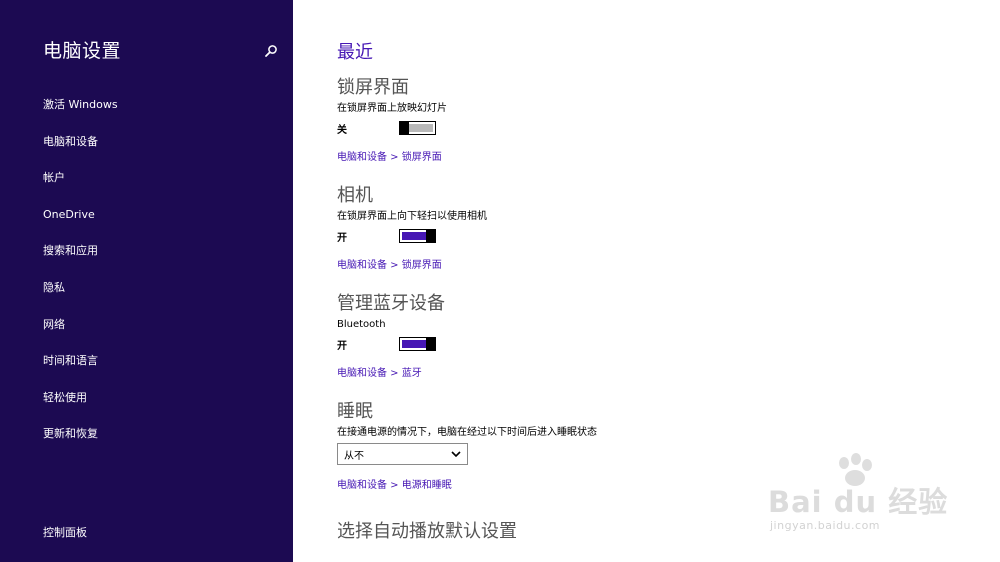 The height and width of the screenshot is (562, 1000). Describe the element at coordinates (65, 532) in the screenshot. I see `control-panel-link: 控制面板` at that location.